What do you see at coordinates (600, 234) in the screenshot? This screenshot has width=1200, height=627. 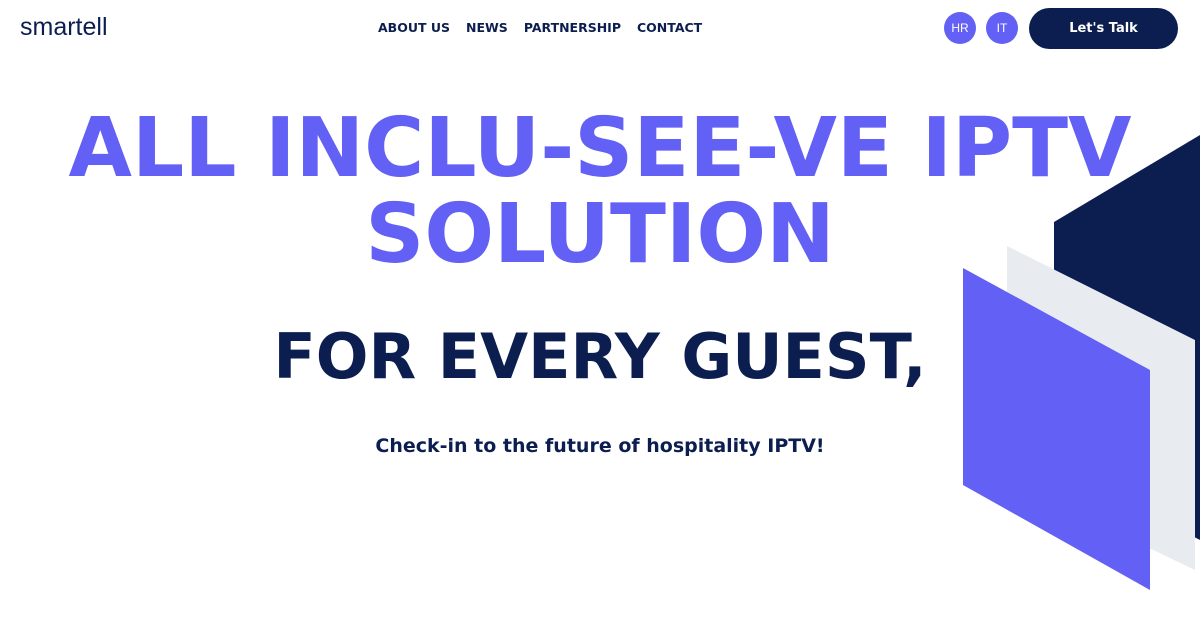 I see `headline-line-2: SOLUTION` at bounding box center [600, 234].